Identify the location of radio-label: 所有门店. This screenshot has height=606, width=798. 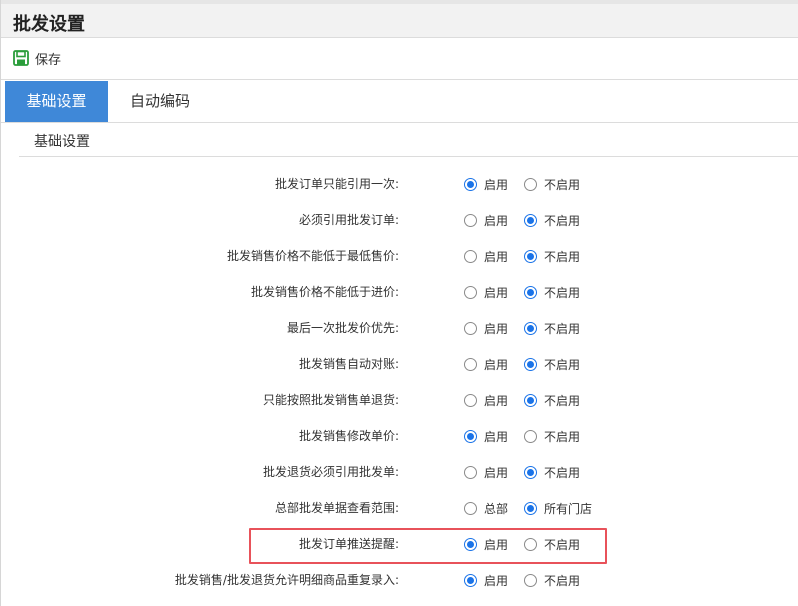
(568, 509).